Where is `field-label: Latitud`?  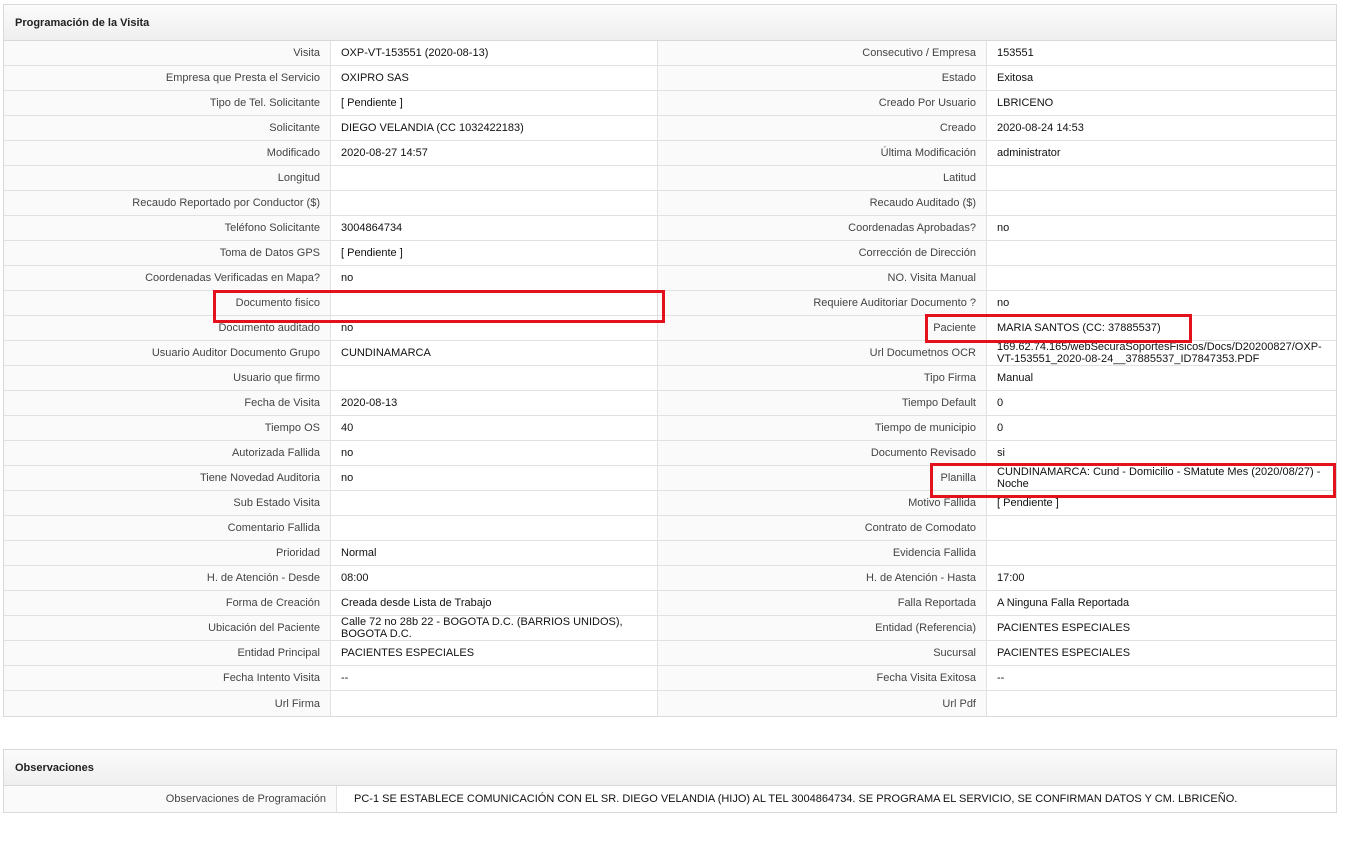
field-label: Latitud is located at coordinates (822, 178).